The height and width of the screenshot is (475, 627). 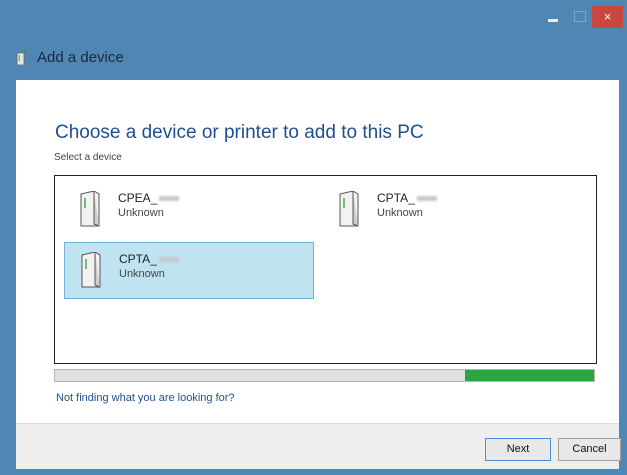 I want to click on next-button: Next, so click(x=518, y=449).